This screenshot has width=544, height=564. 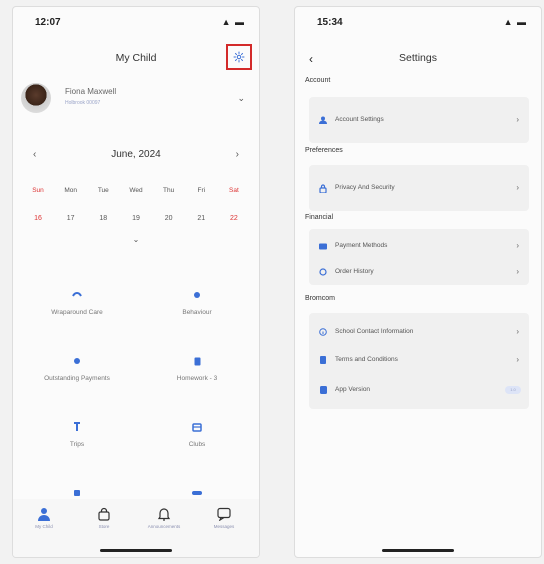 I want to click on nav-my-child: My Child, so click(x=44, y=518).